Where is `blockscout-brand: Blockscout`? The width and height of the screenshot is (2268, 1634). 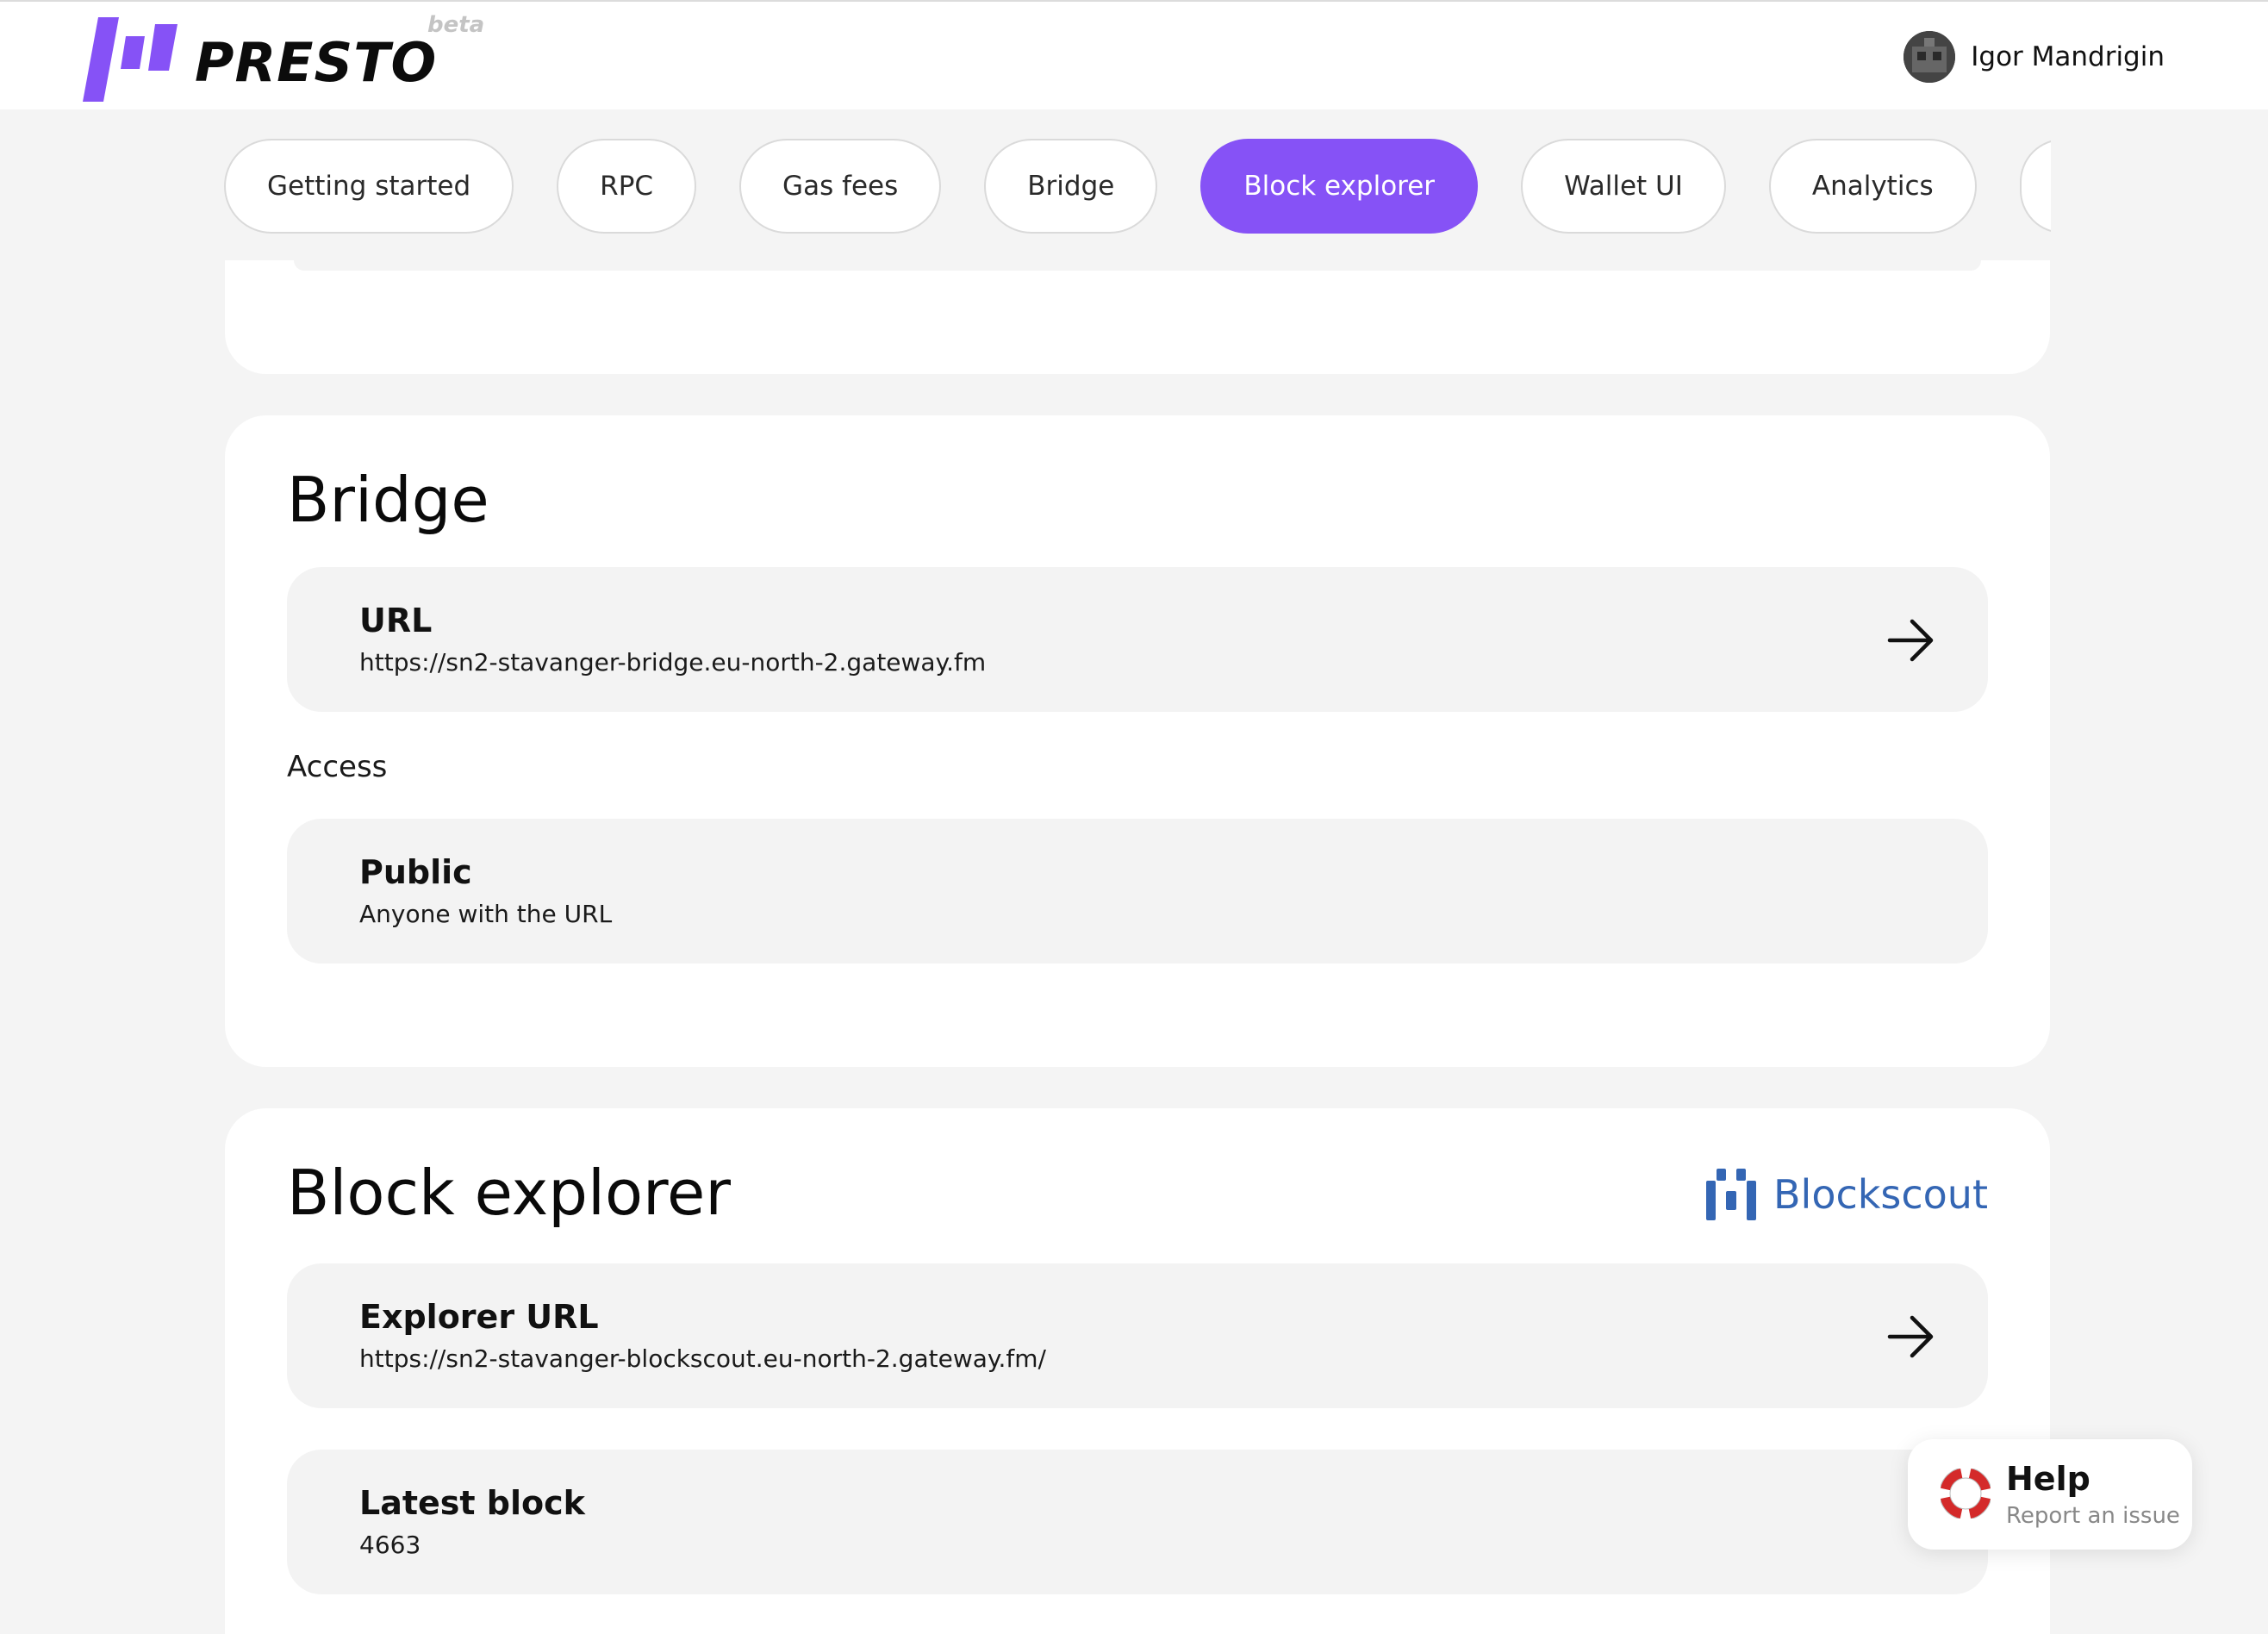
blockscout-brand: Blockscout is located at coordinates (1846, 1194).